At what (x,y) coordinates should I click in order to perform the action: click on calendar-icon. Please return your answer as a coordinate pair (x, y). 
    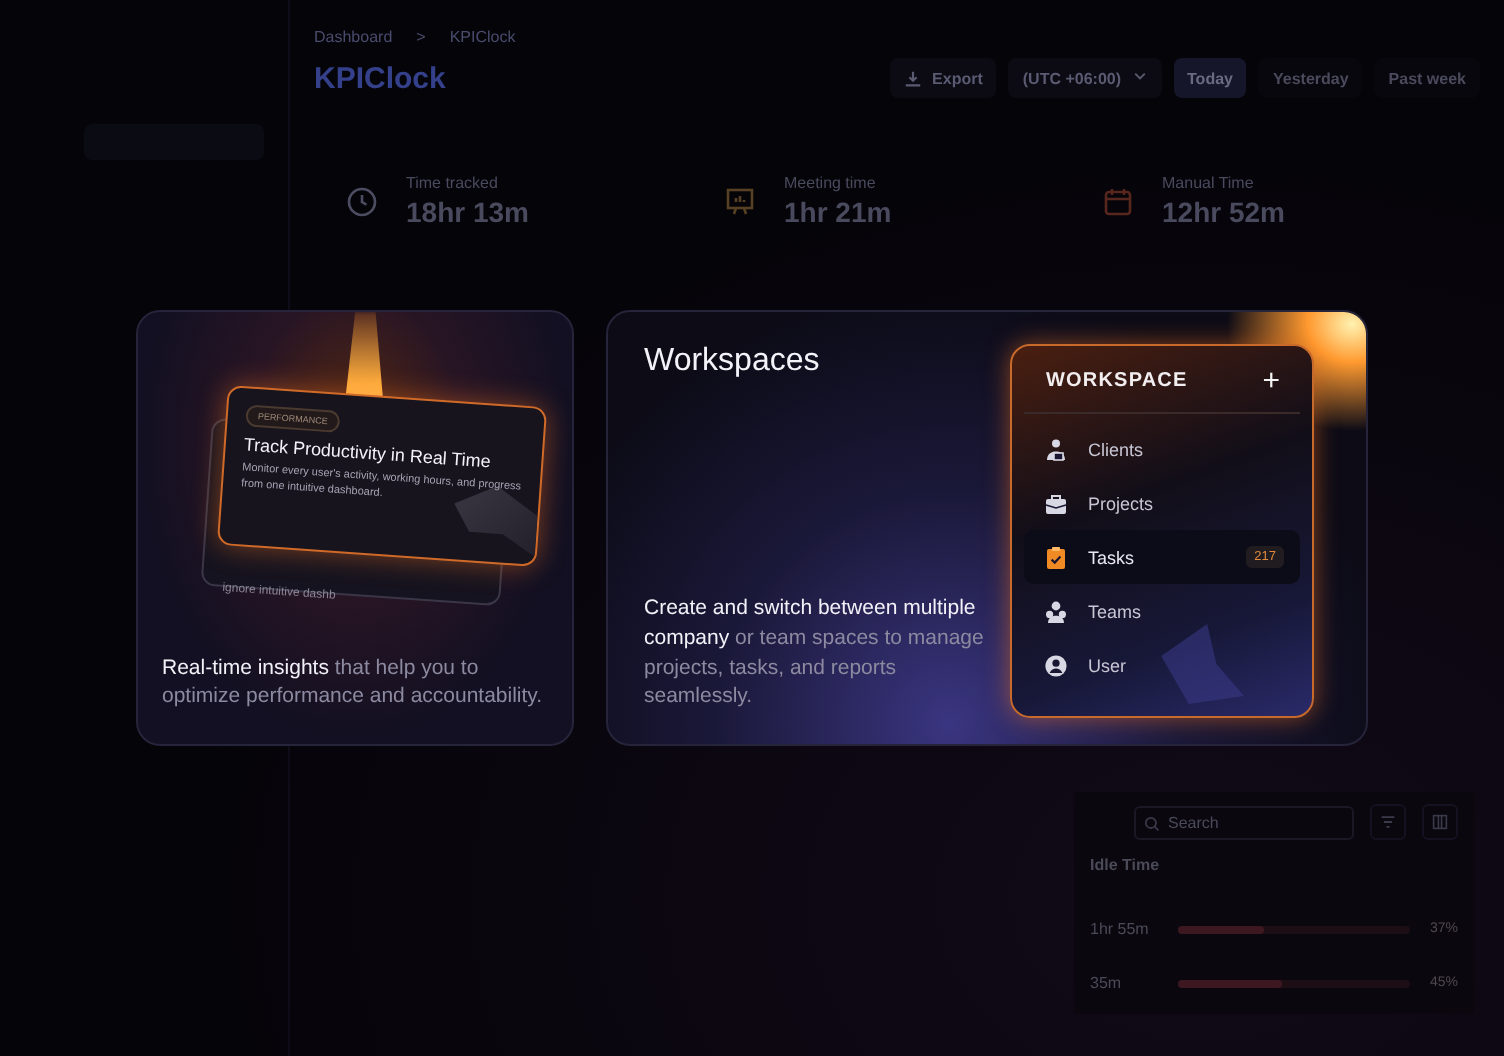
    Looking at the image, I should click on (1118, 201).